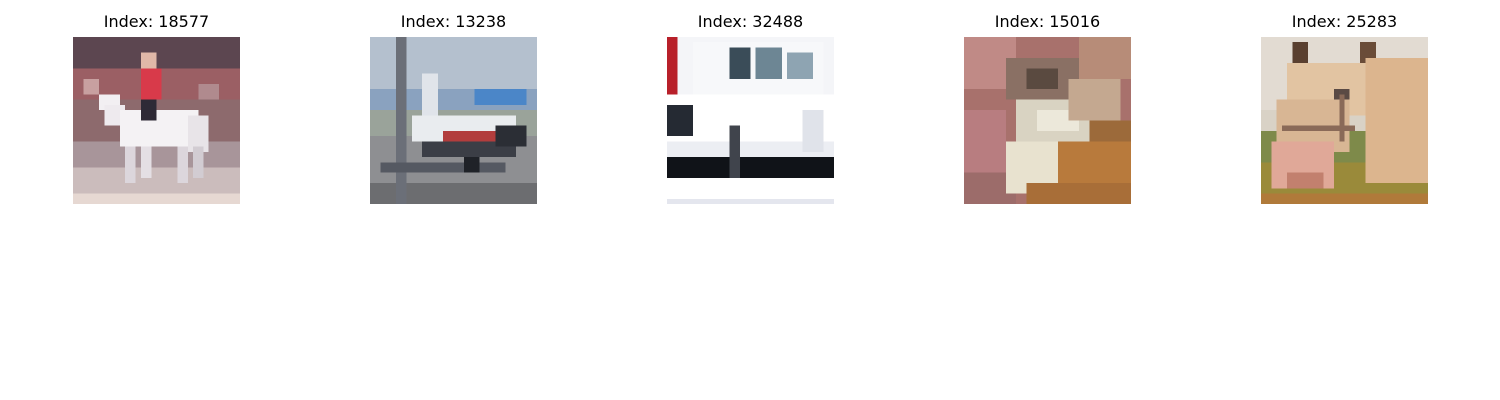 The image size is (1500, 400). Describe the element at coordinates (156, 120) in the screenshot. I see `rider-on-white-horse-image` at that location.